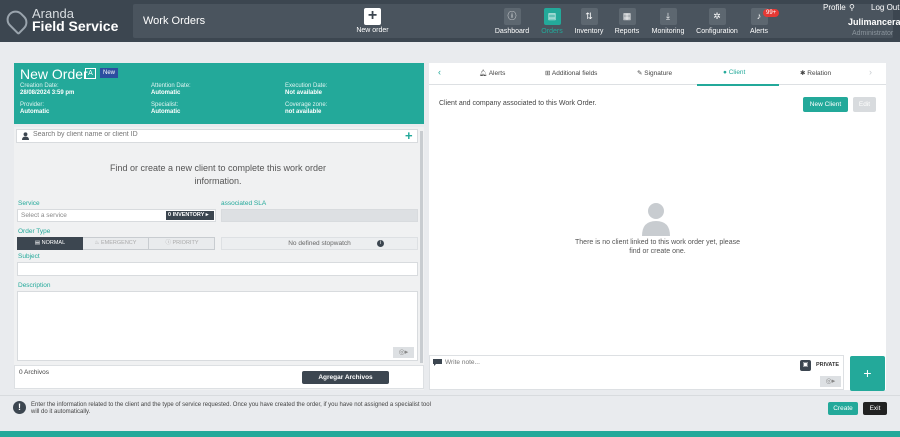 The height and width of the screenshot is (437, 900). What do you see at coordinates (165, 105) in the screenshot?
I see `specialist-label: Specialist:` at bounding box center [165, 105].